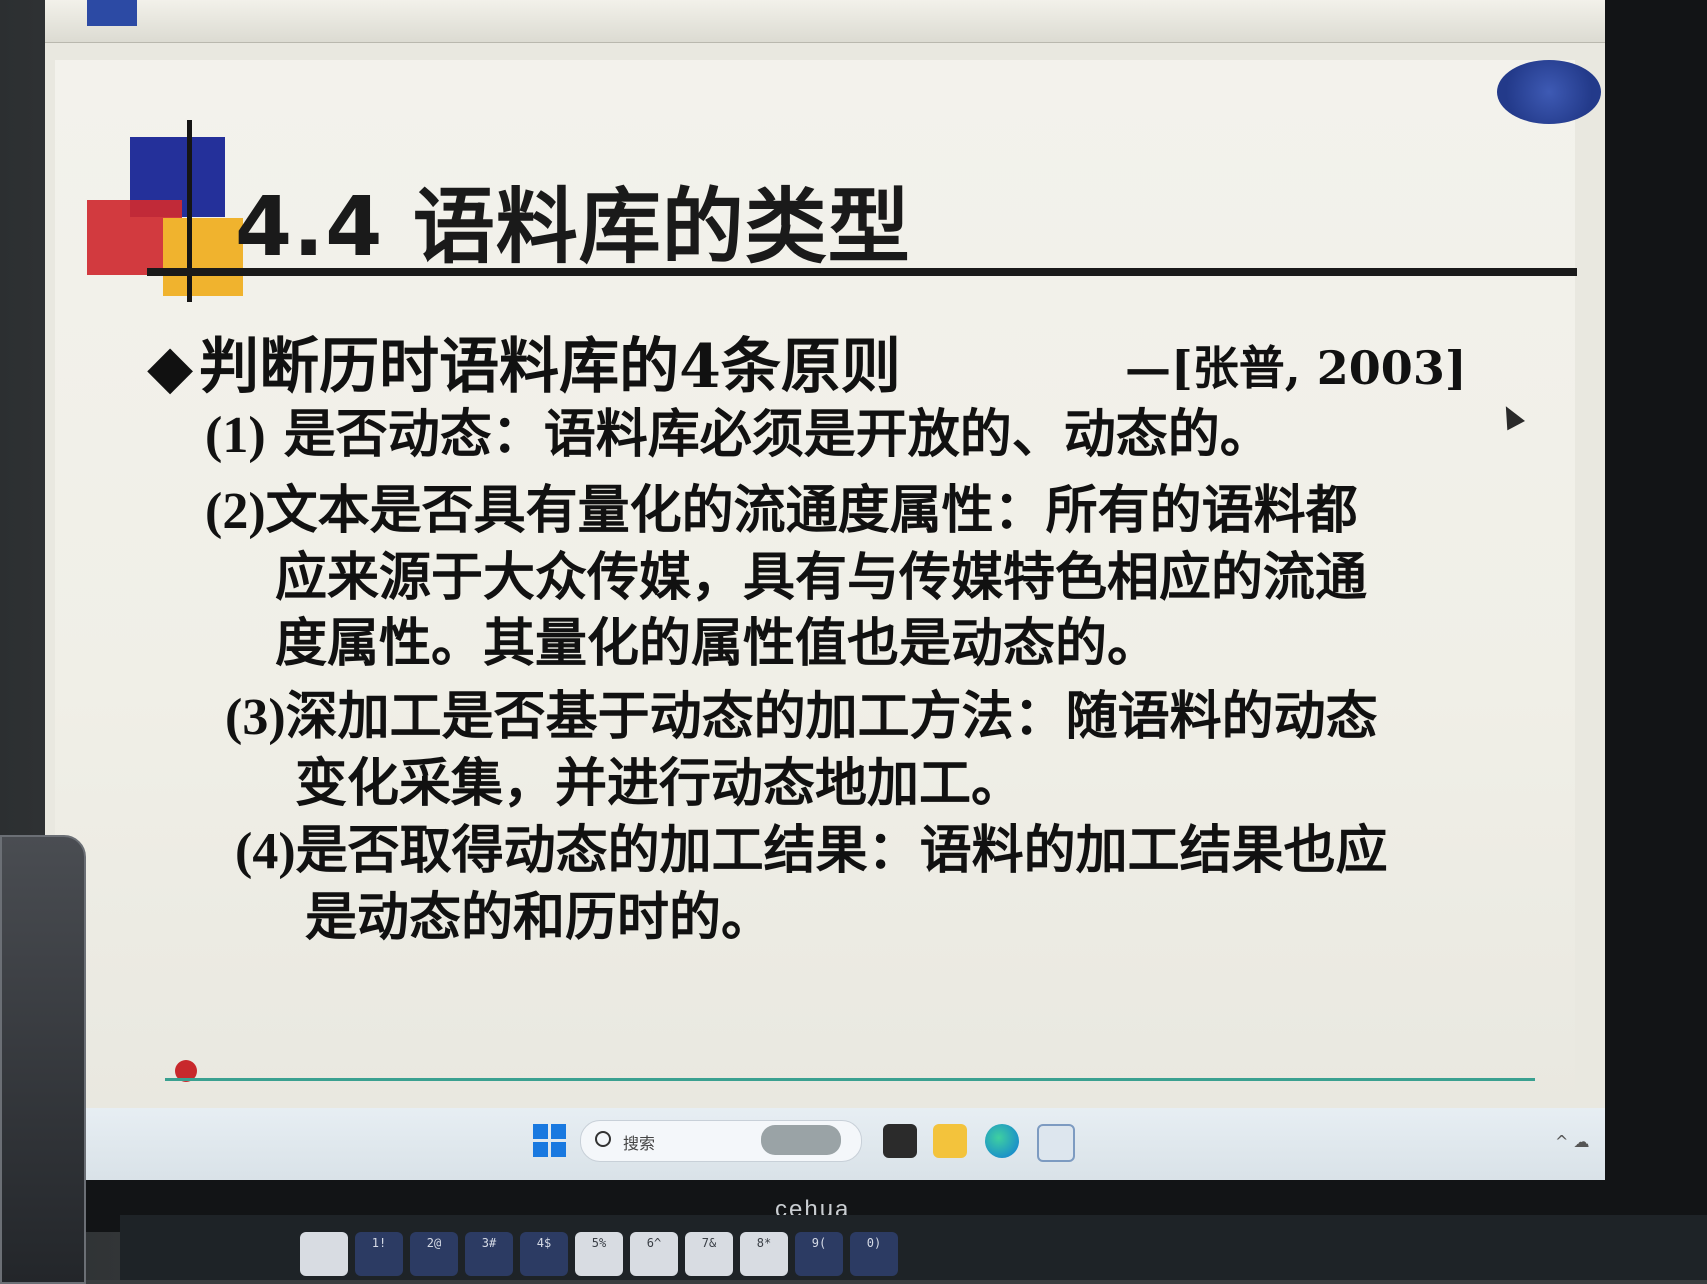 Image resolution: width=1707 pixels, height=1284 pixels. Describe the element at coordinates (235, 435) in the screenshot. I see `item-number: (1)` at that location.